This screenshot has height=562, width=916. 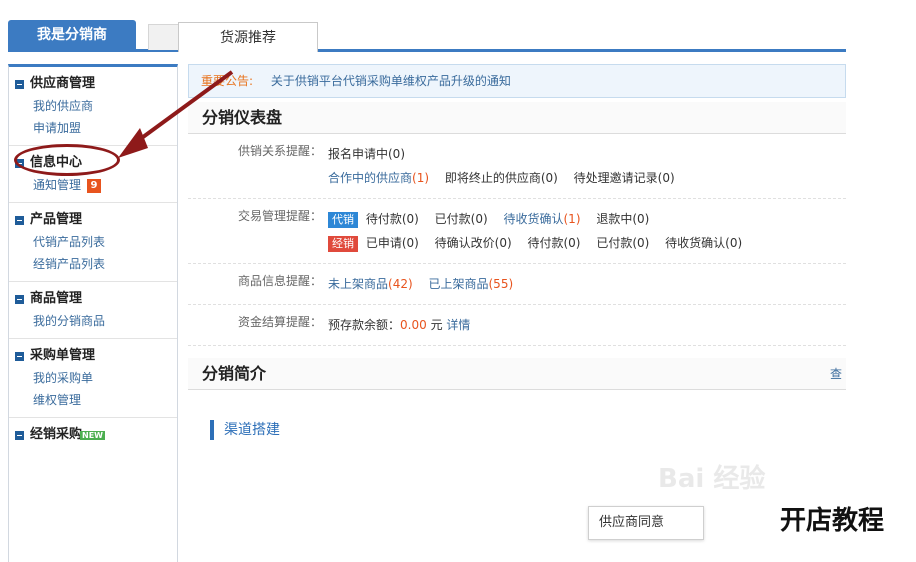 What do you see at coordinates (436, 325) in the screenshot?
I see `balance-unit: 元` at bounding box center [436, 325].